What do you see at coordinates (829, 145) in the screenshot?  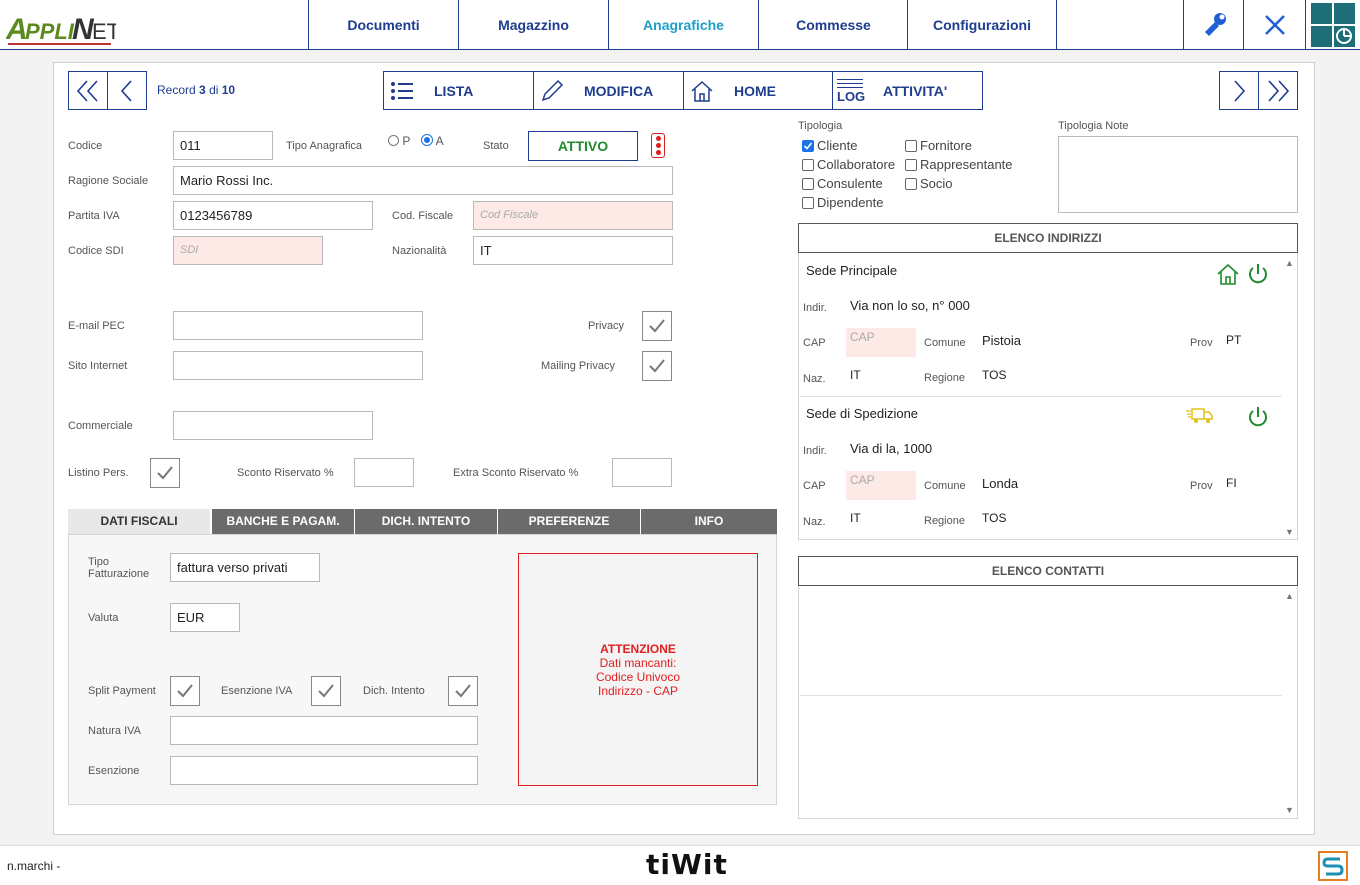 I see `tipologia-cliente: Cliente` at bounding box center [829, 145].